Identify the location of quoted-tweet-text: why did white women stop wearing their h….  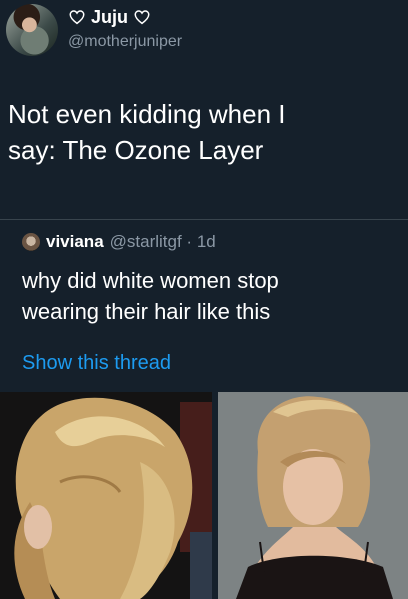
(207, 296).